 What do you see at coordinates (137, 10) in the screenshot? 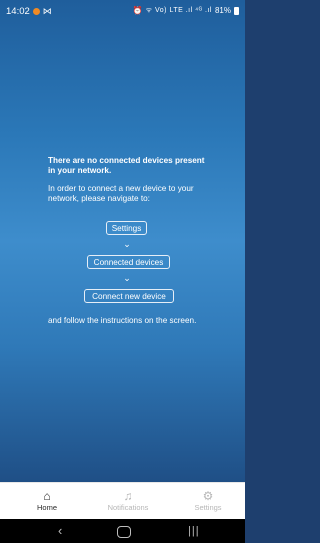
I see `alarm-icon: ⏰` at bounding box center [137, 10].